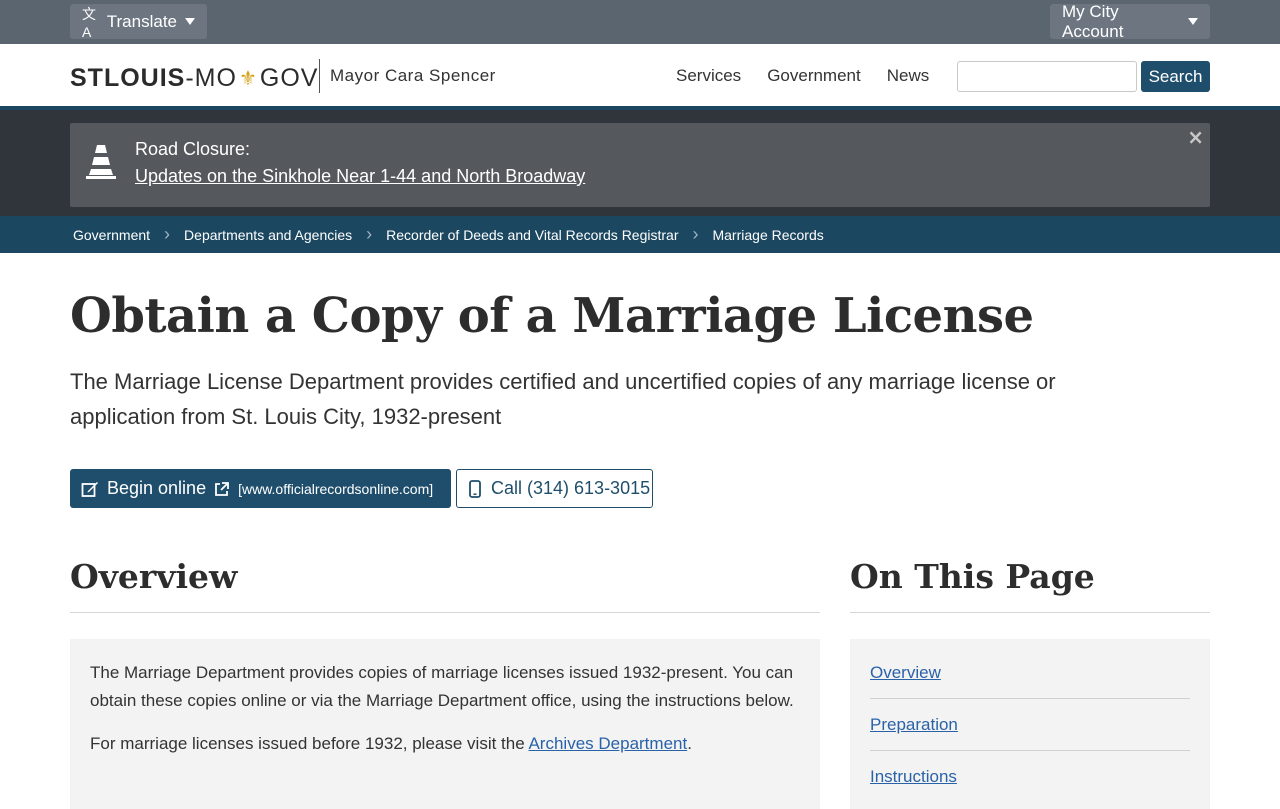 The image size is (1280, 809). I want to click on logo-text-stlouis: STLOUIS, so click(128, 78).